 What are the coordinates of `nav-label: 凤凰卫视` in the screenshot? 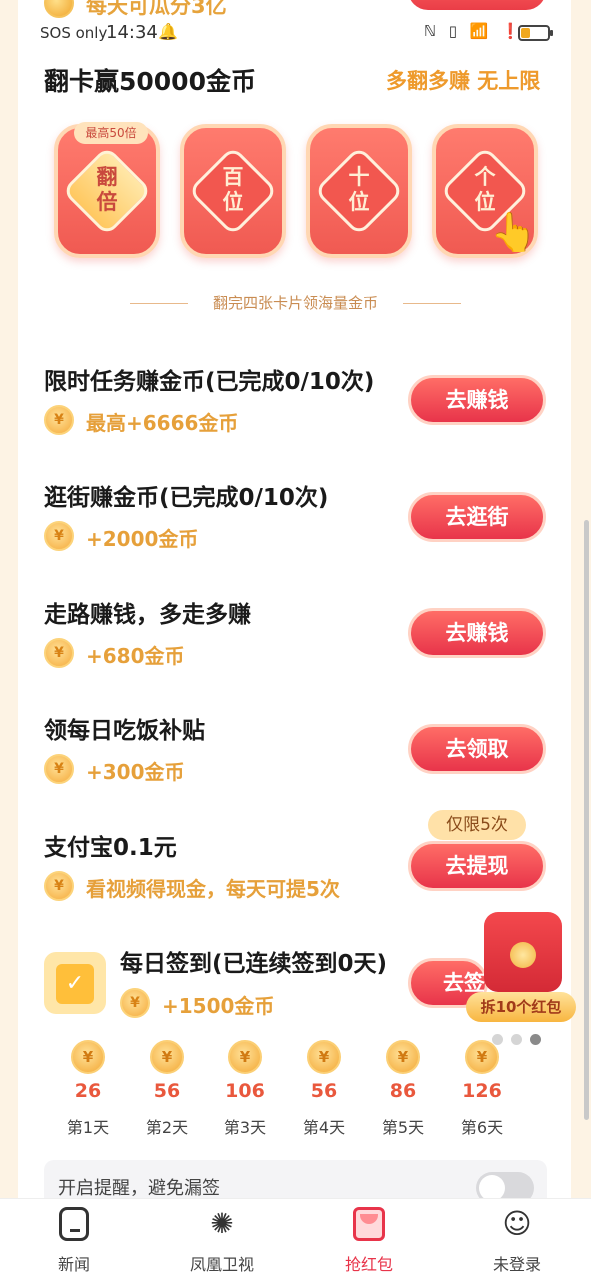 It's located at (221, 1264).